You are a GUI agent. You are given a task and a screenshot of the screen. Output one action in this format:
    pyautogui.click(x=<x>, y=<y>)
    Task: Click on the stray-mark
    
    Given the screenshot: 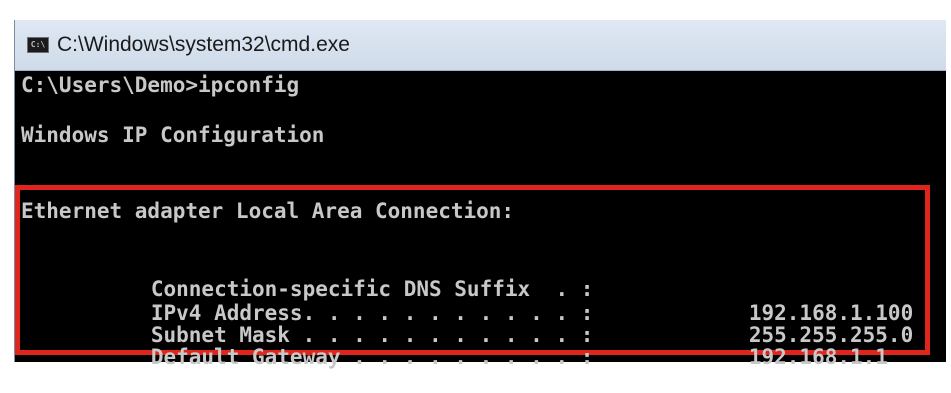 What is the action you would take?
    pyautogui.click(x=5, y=5)
    